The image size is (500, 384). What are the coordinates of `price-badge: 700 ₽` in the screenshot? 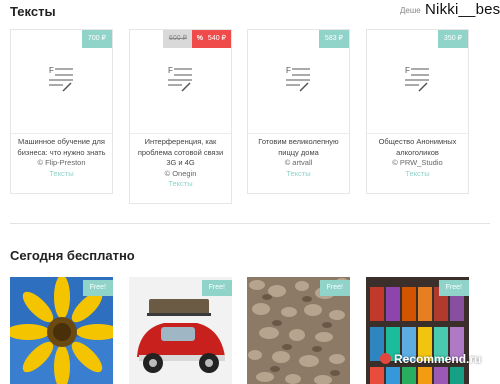 It's located at (96, 39).